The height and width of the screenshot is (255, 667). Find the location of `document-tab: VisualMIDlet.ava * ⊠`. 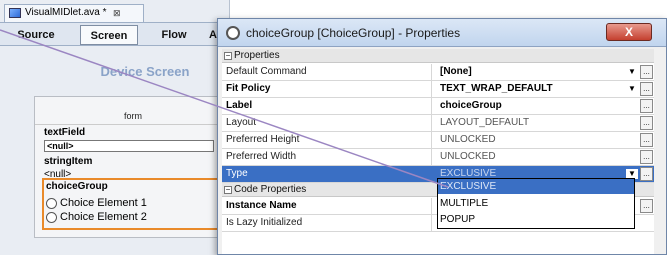

document-tab: VisualMIDlet.ava * ⊠ is located at coordinates (74, 13).